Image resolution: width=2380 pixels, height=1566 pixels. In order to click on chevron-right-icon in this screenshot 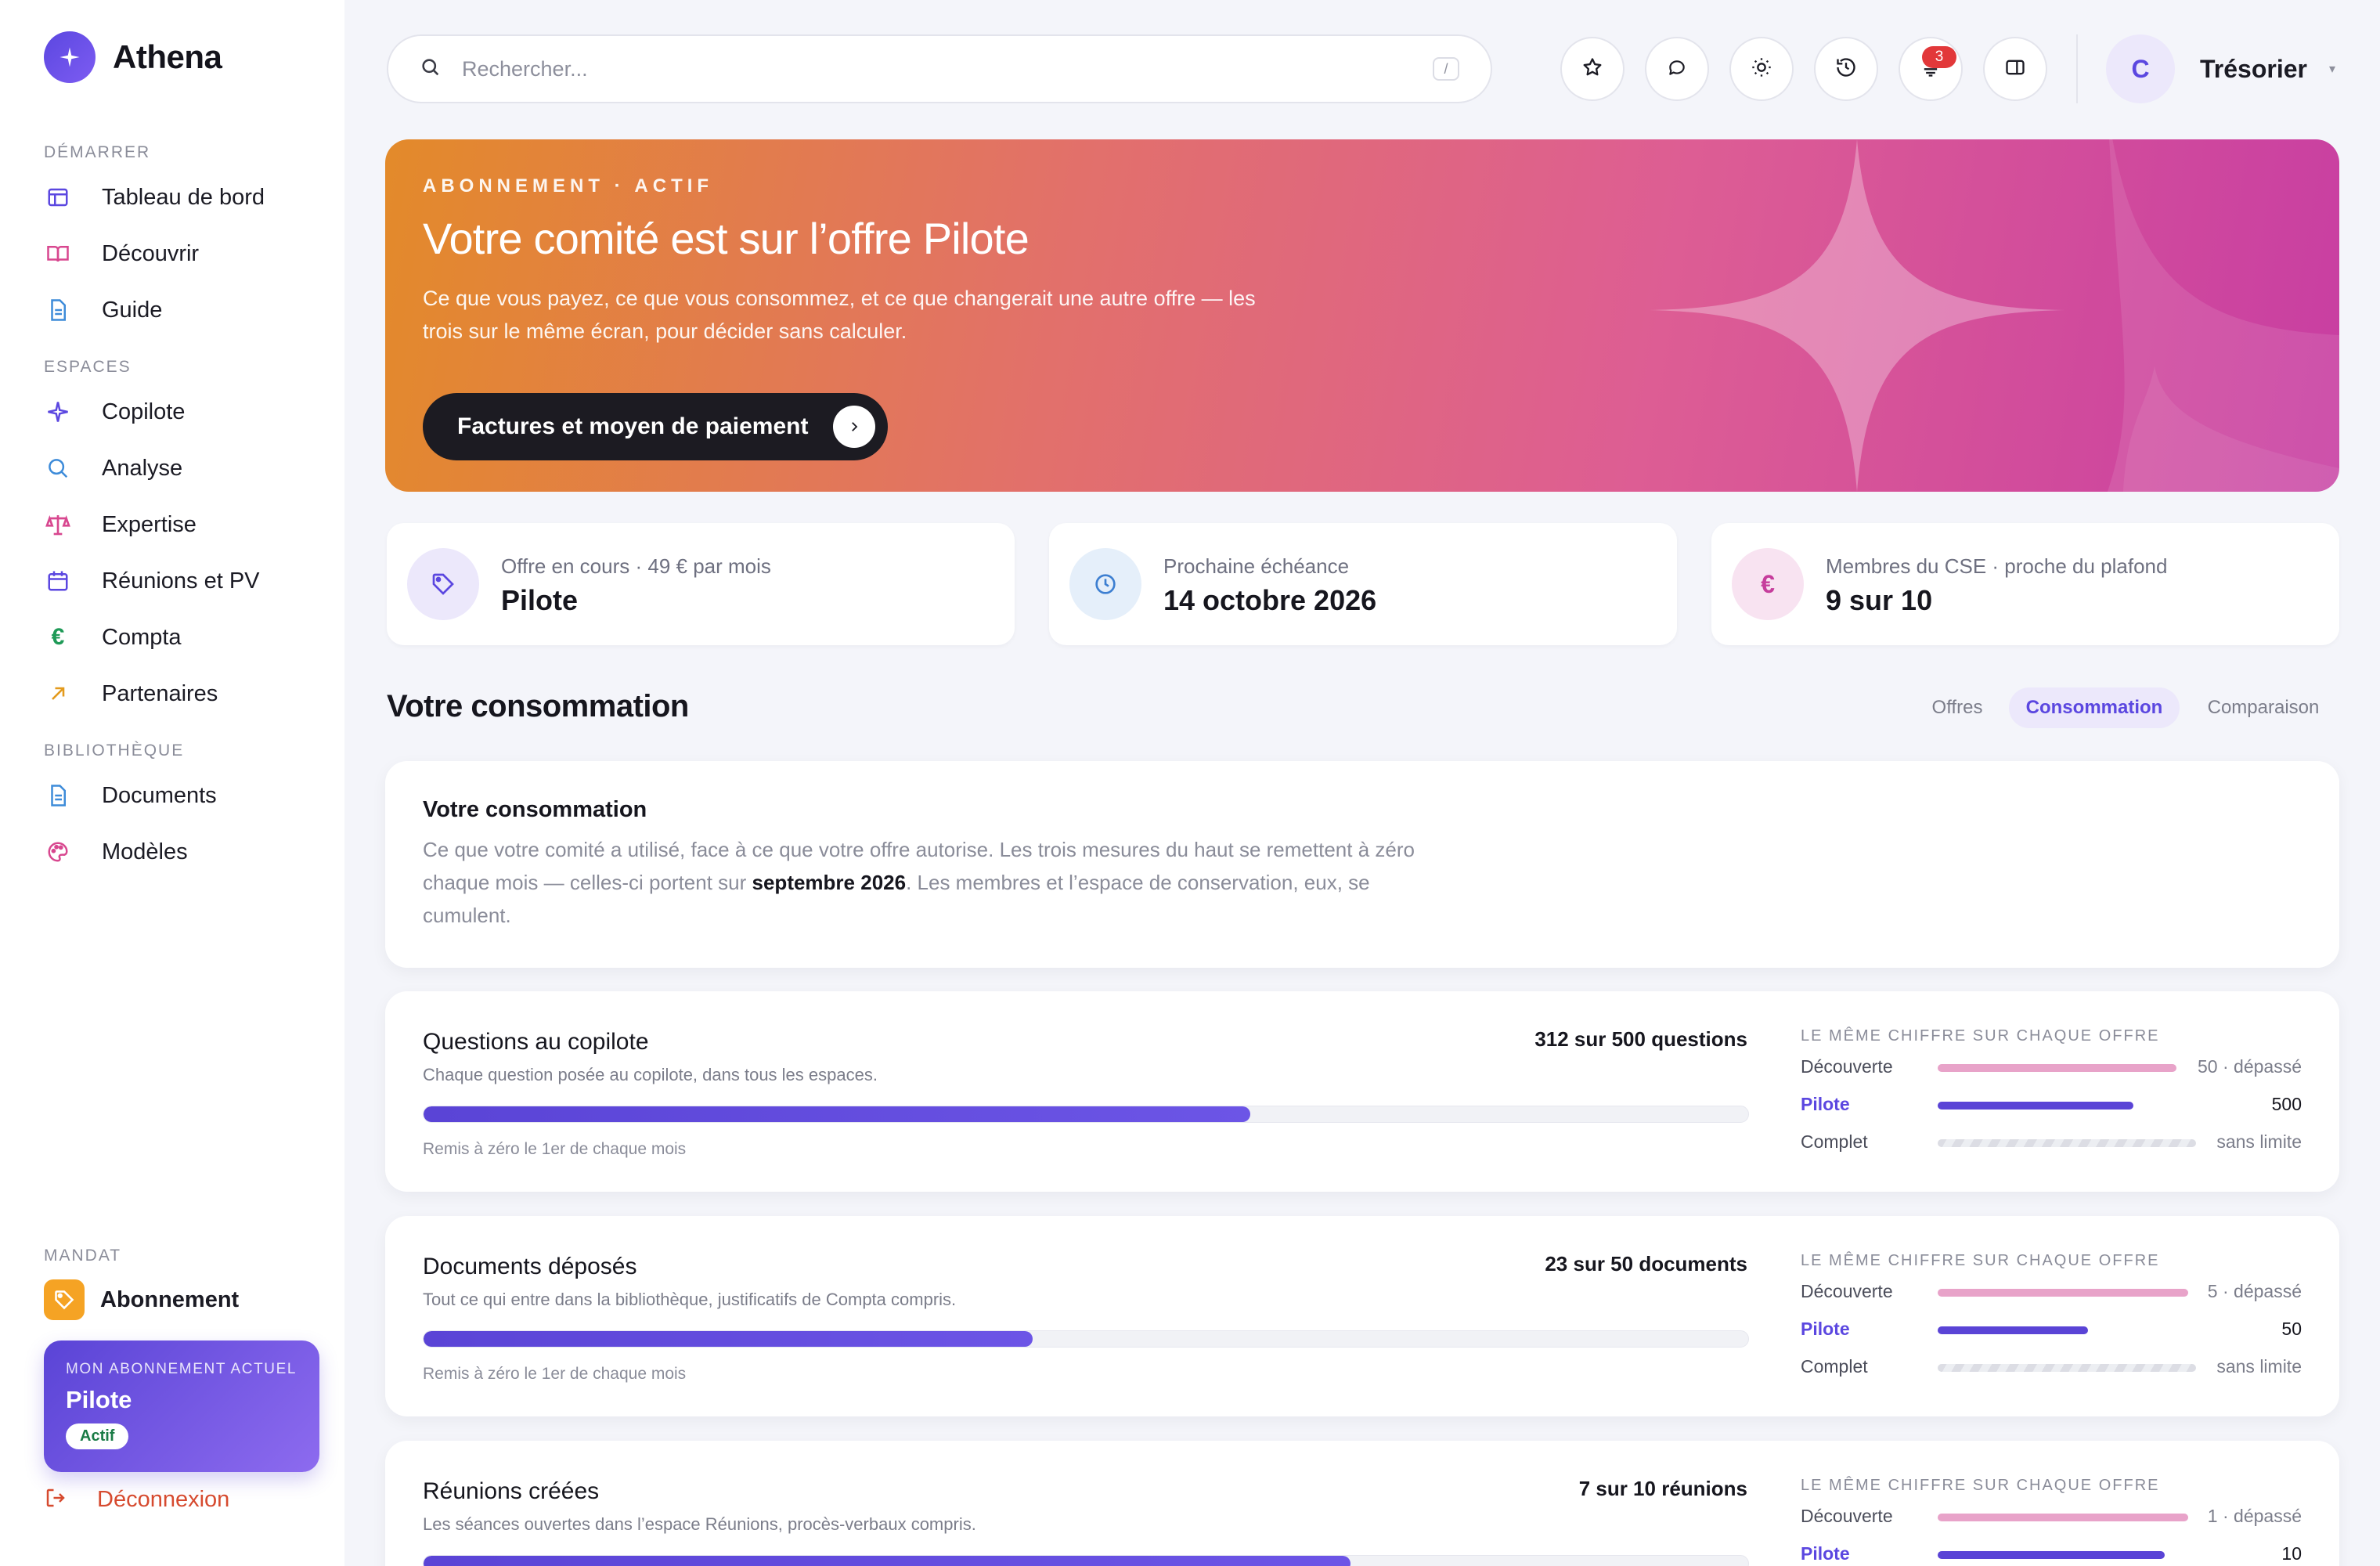, I will do `click(854, 427)`.